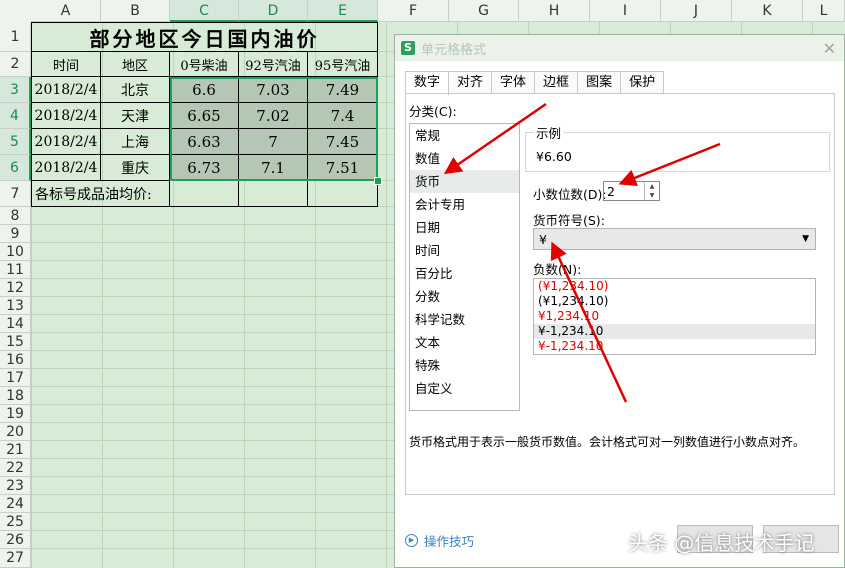 This screenshot has height=568, width=845. What do you see at coordinates (15, 486) in the screenshot?
I see `row-header-23: 23` at bounding box center [15, 486].